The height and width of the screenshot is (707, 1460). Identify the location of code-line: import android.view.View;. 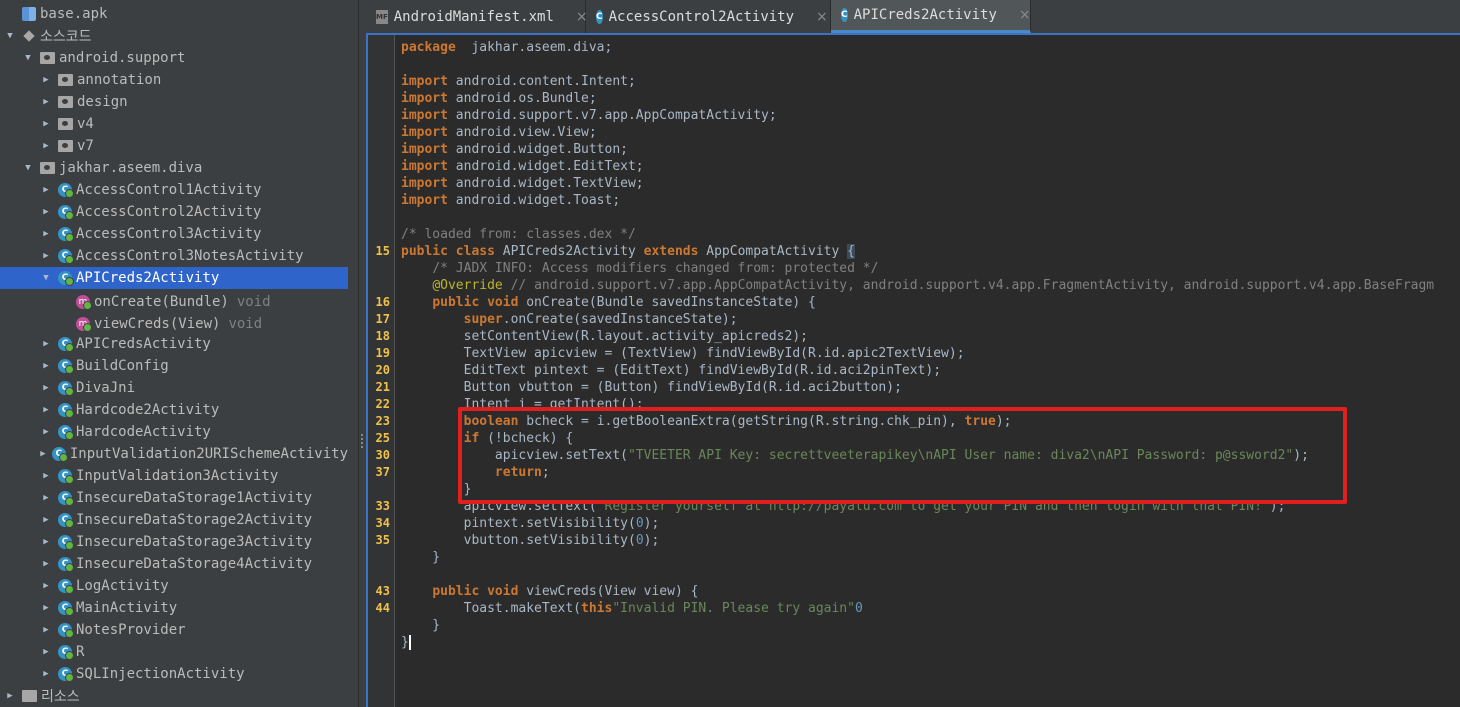
(499, 132).